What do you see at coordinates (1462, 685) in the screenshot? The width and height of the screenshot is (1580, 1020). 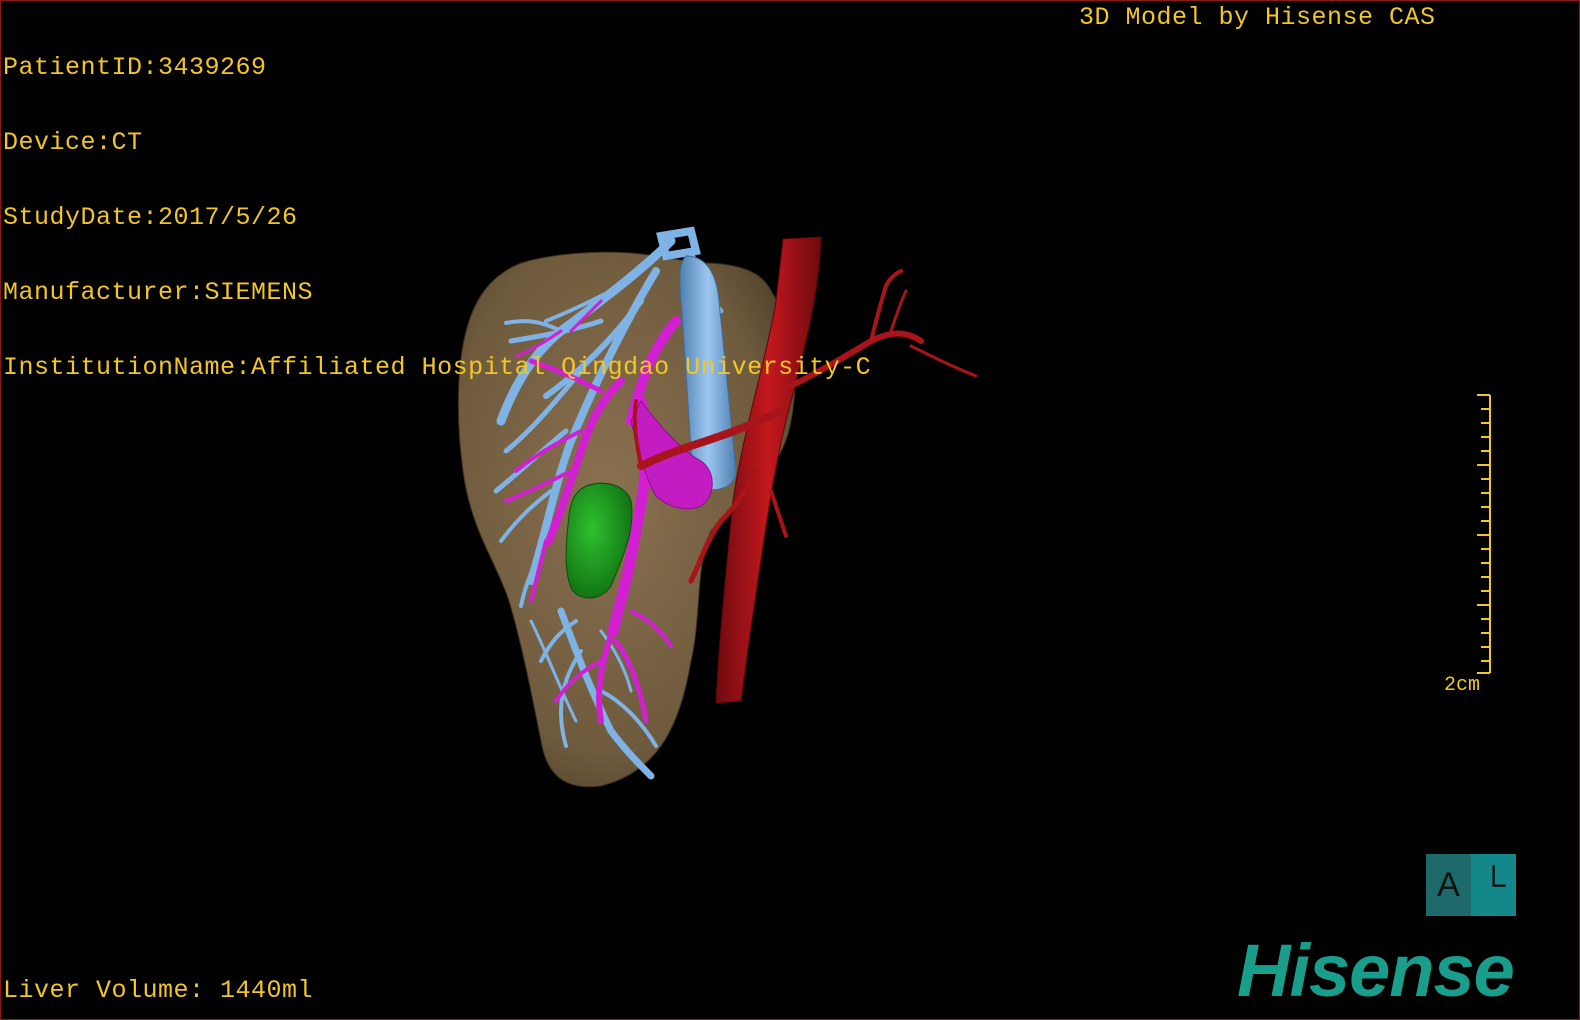 I see `scale-label: 2cm` at bounding box center [1462, 685].